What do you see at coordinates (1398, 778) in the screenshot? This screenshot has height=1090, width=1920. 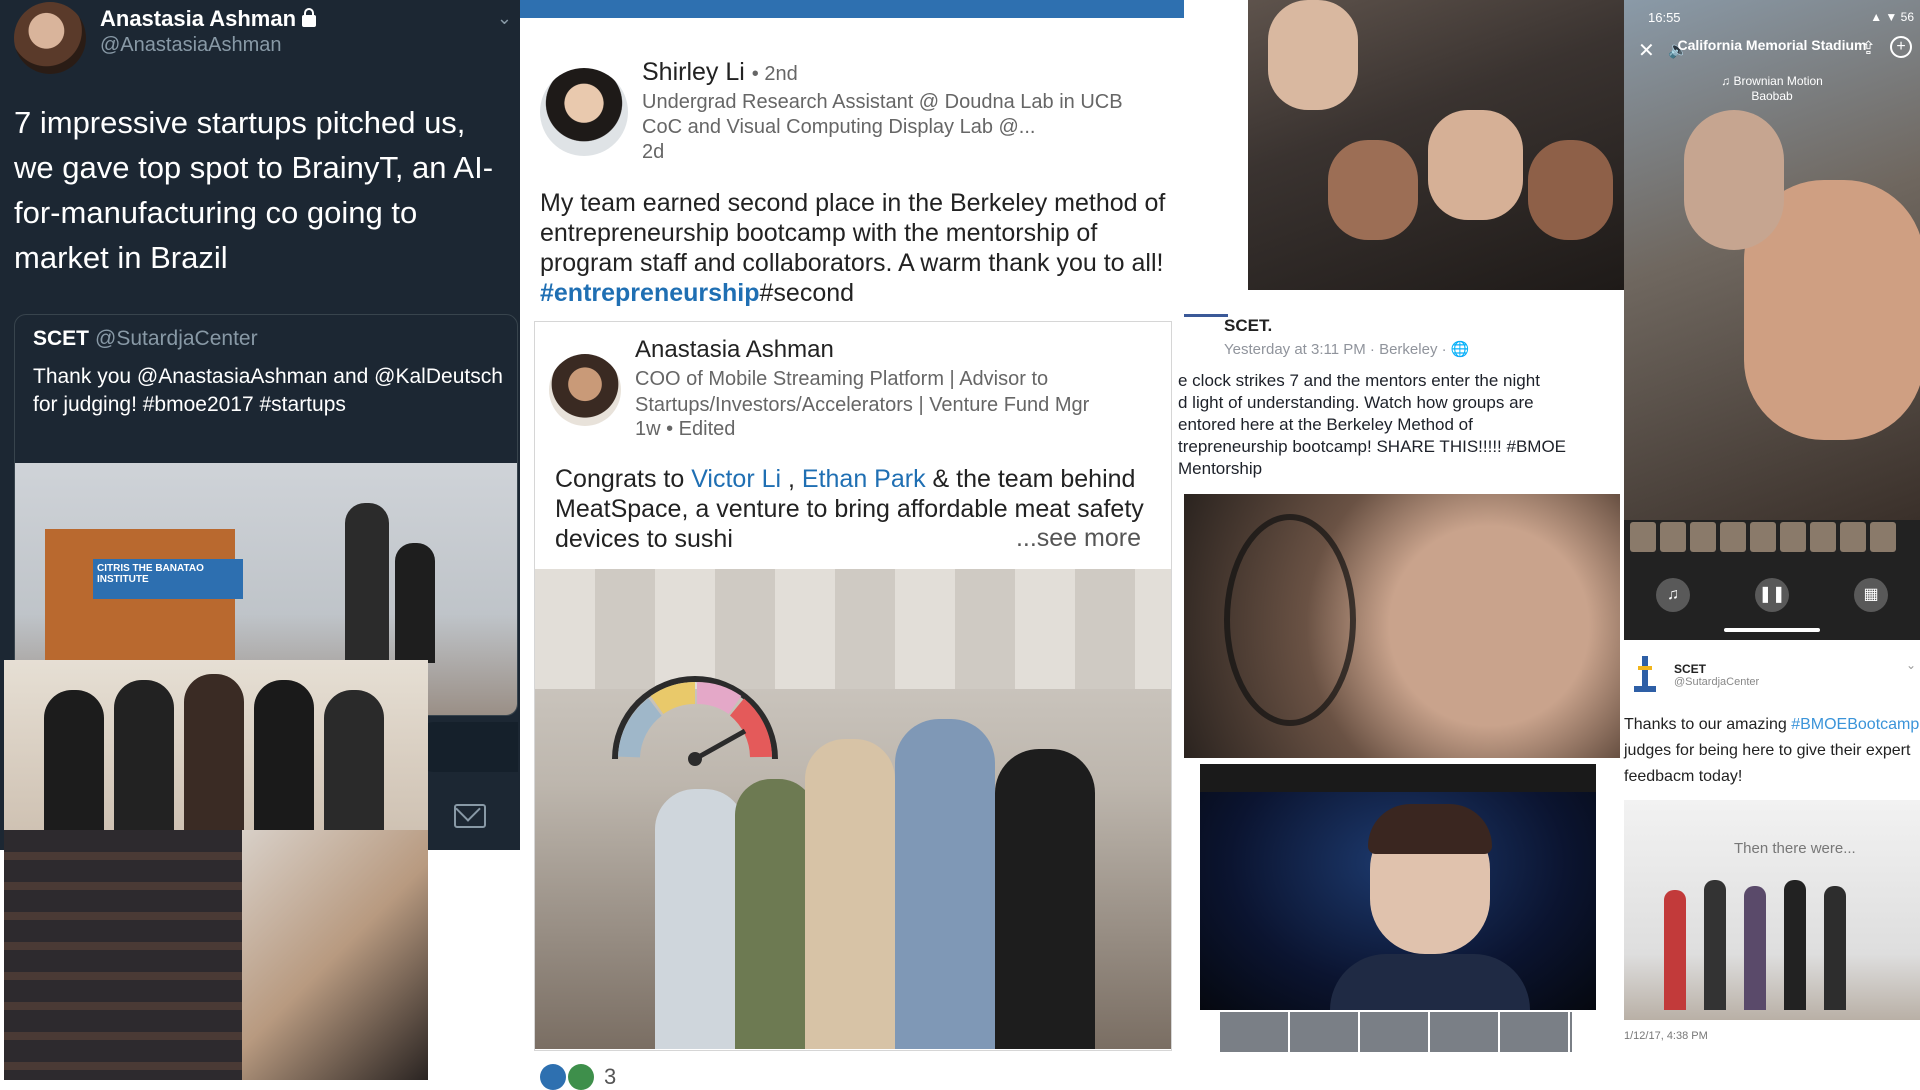 I see `participants-strip` at bounding box center [1398, 778].